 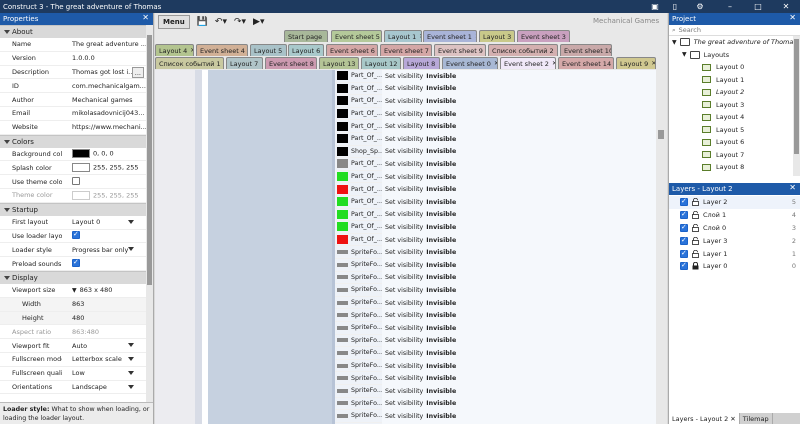 I want to click on tab-event-sheet-8: Event sheet 8✕, so click(x=291, y=63).